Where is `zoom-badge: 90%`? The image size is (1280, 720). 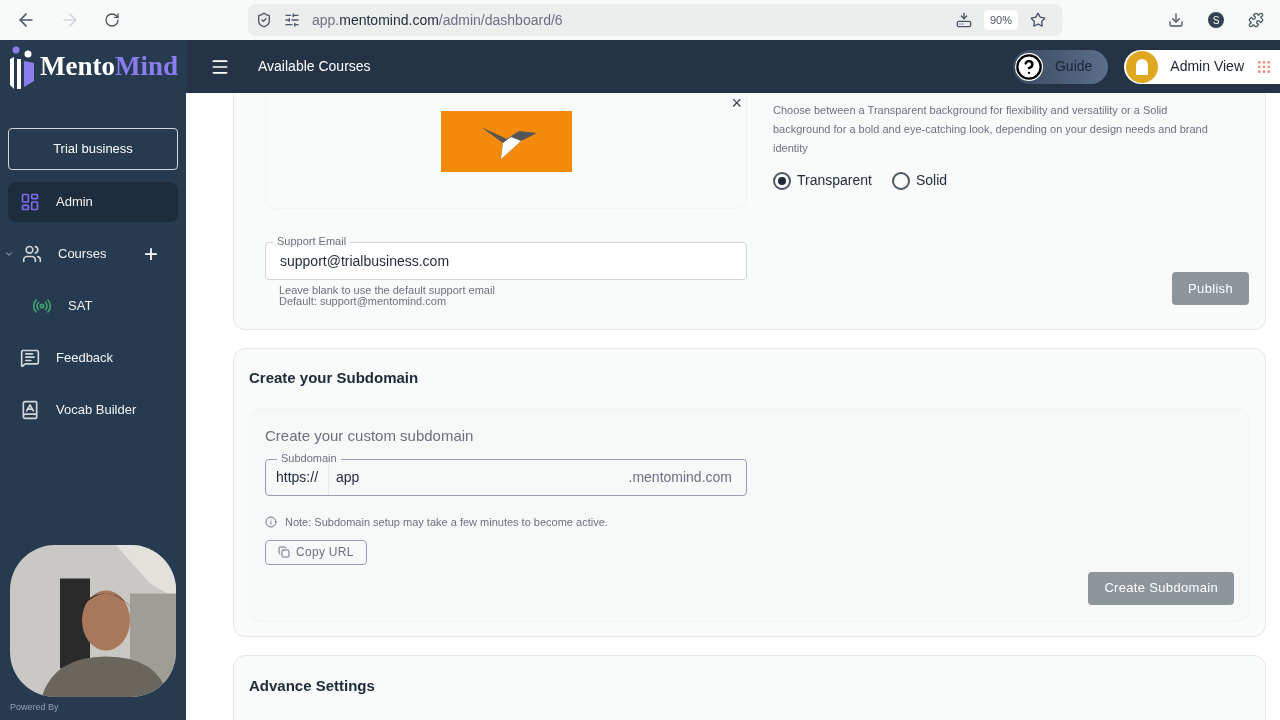
zoom-badge: 90% is located at coordinates (1000, 20).